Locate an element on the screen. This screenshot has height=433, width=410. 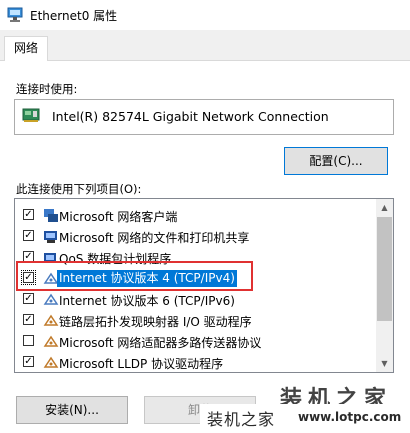
list-item: Microsoft 网络适配器多路传送器协议 is located at coordinates (195, 341).